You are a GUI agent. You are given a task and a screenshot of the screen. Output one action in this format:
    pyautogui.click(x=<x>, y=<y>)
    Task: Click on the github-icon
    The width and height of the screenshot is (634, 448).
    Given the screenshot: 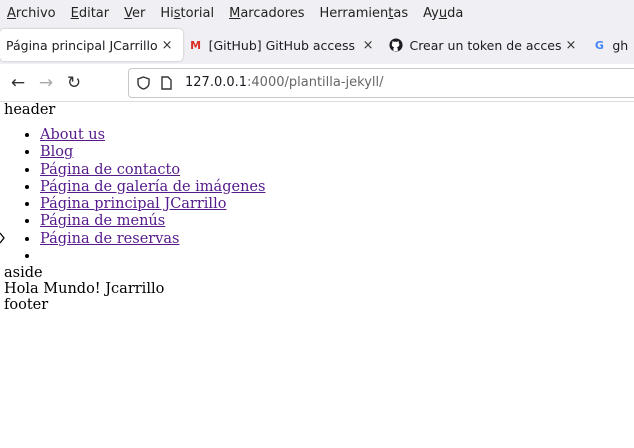 What is the action you would take?
    pyautogui.click(x=396, y=45)
    